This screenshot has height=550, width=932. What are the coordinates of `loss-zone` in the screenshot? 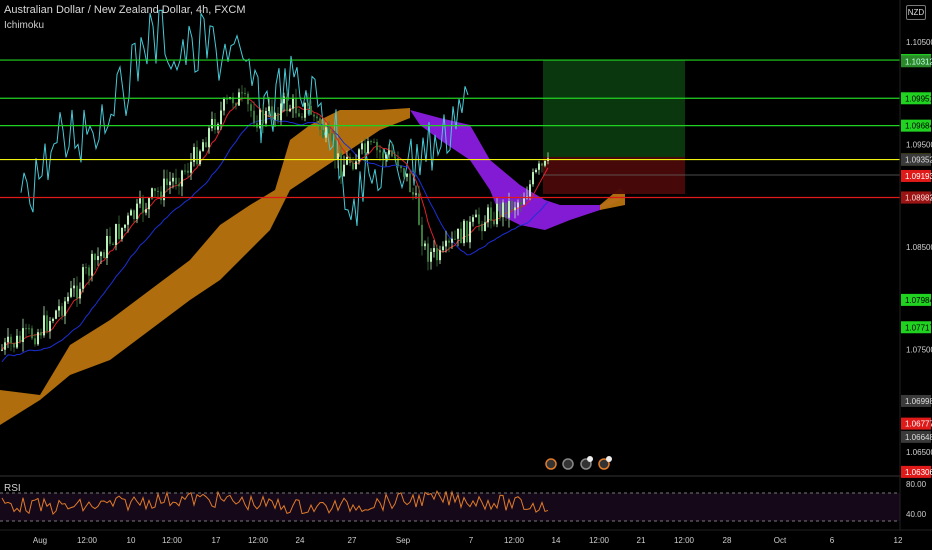 It's located at (614, 175).